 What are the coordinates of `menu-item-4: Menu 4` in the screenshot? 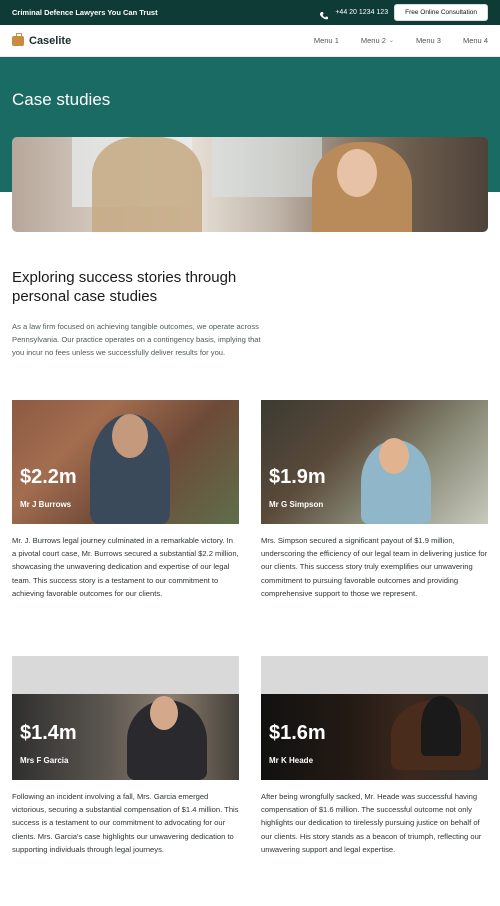 It's located at (475, 40).